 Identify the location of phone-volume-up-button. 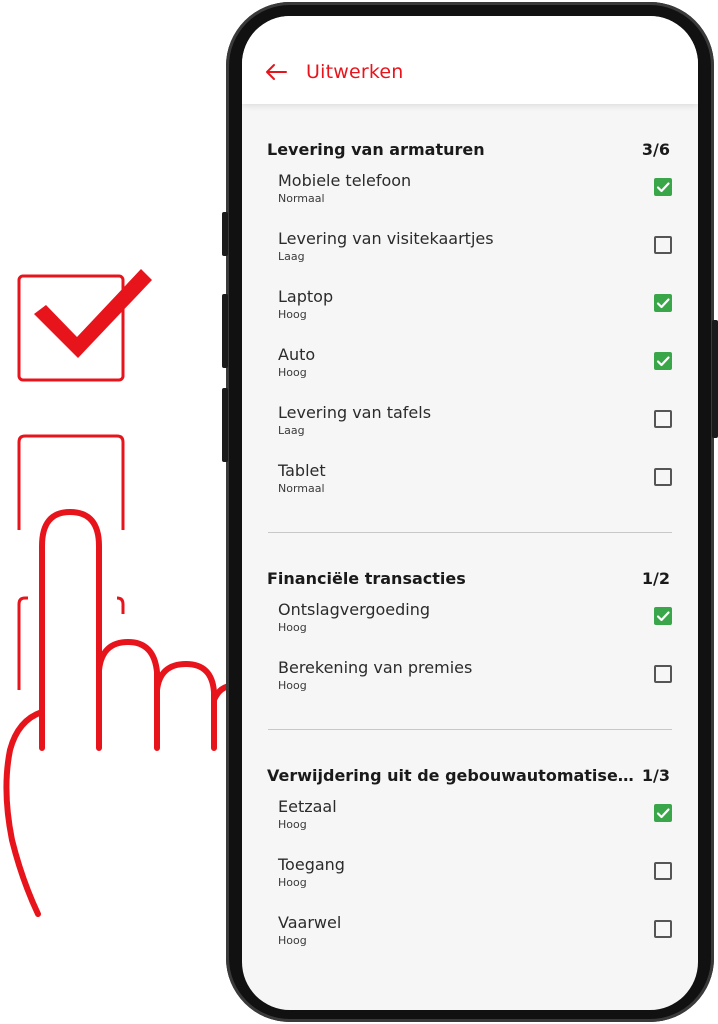
(225, 331).